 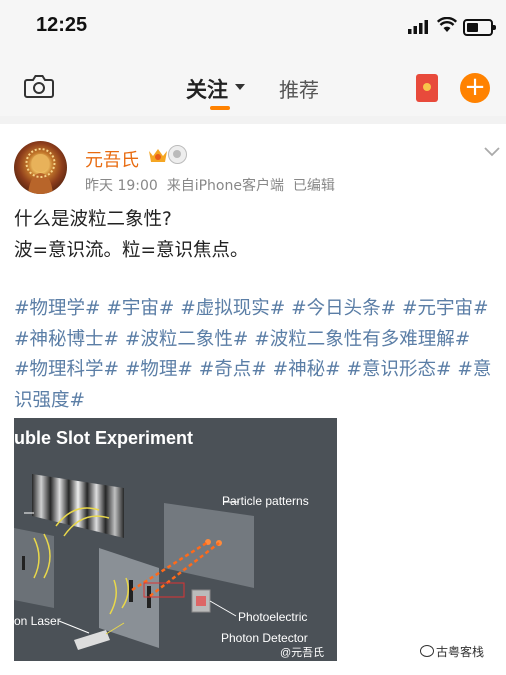 What do you see at coordinates (104, 438) in the screenshot?
I see `image-title: uble Slot Experiment` at bounding box center [104, 438].